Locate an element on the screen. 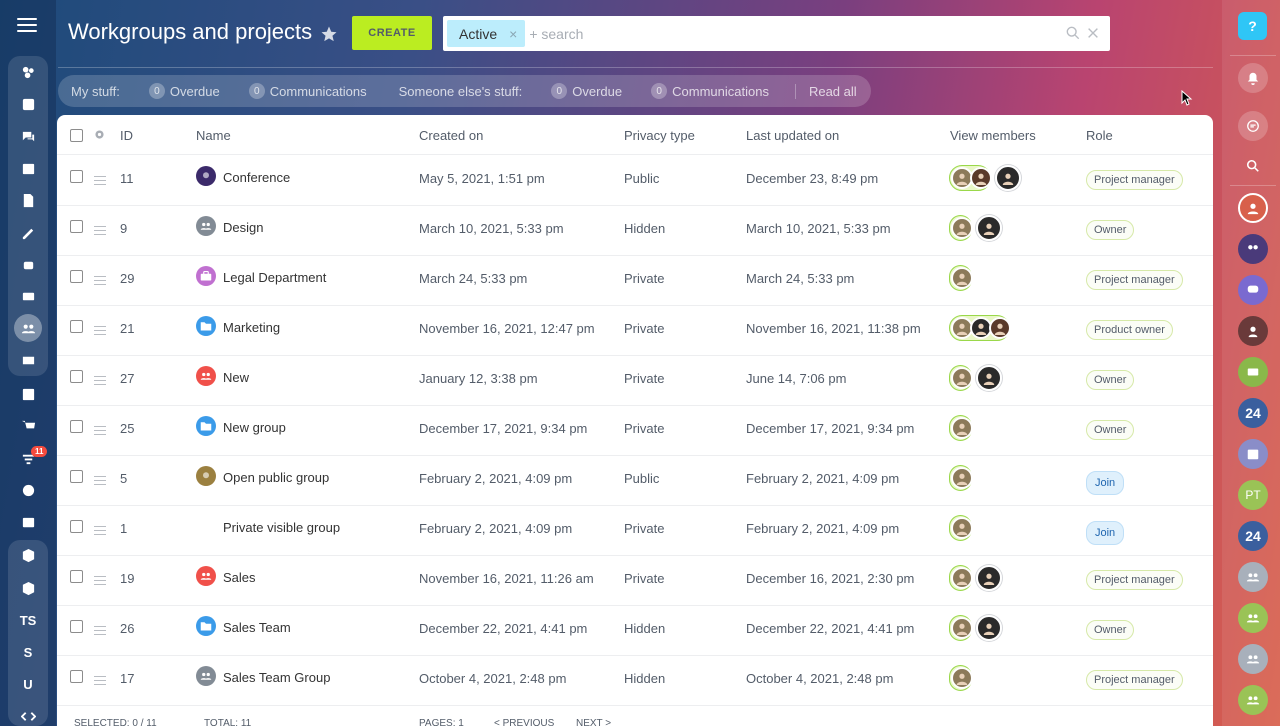 This screenshot has height=726, width=1280. search-icon is located at coordinates (1073, 33).